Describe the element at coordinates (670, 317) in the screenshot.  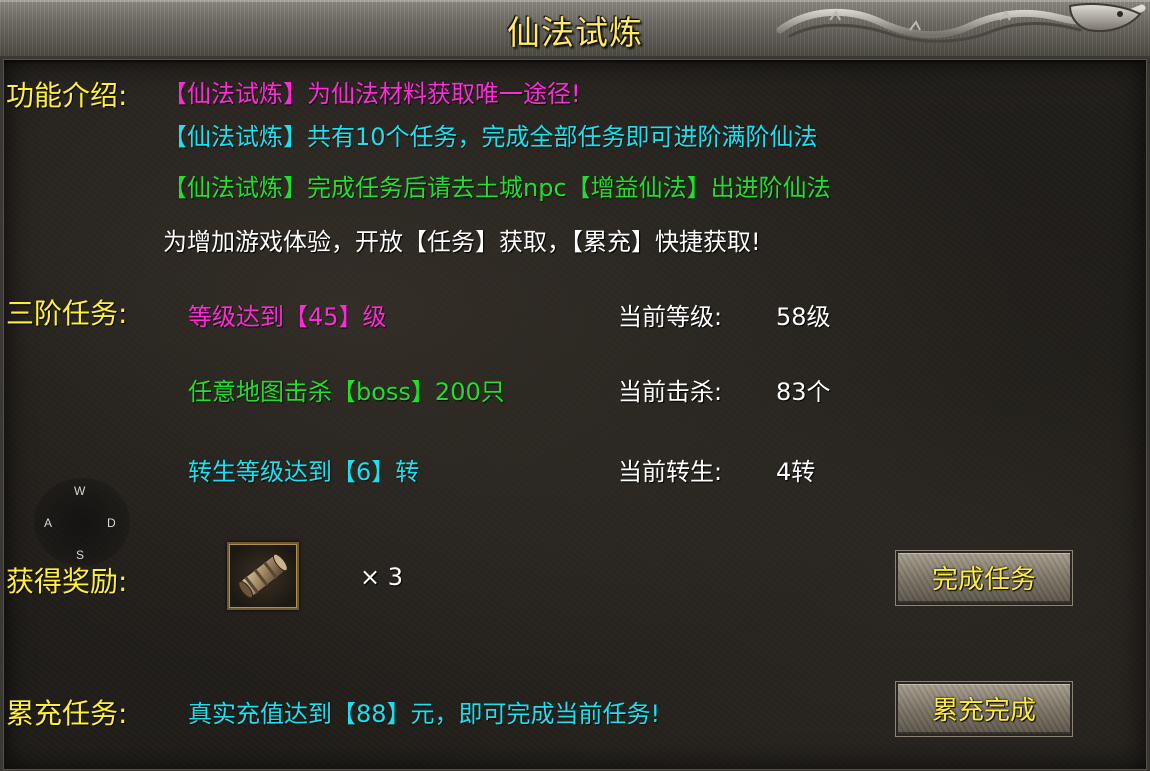
I see `task-progress-label-level: 当前等级:` at that location.